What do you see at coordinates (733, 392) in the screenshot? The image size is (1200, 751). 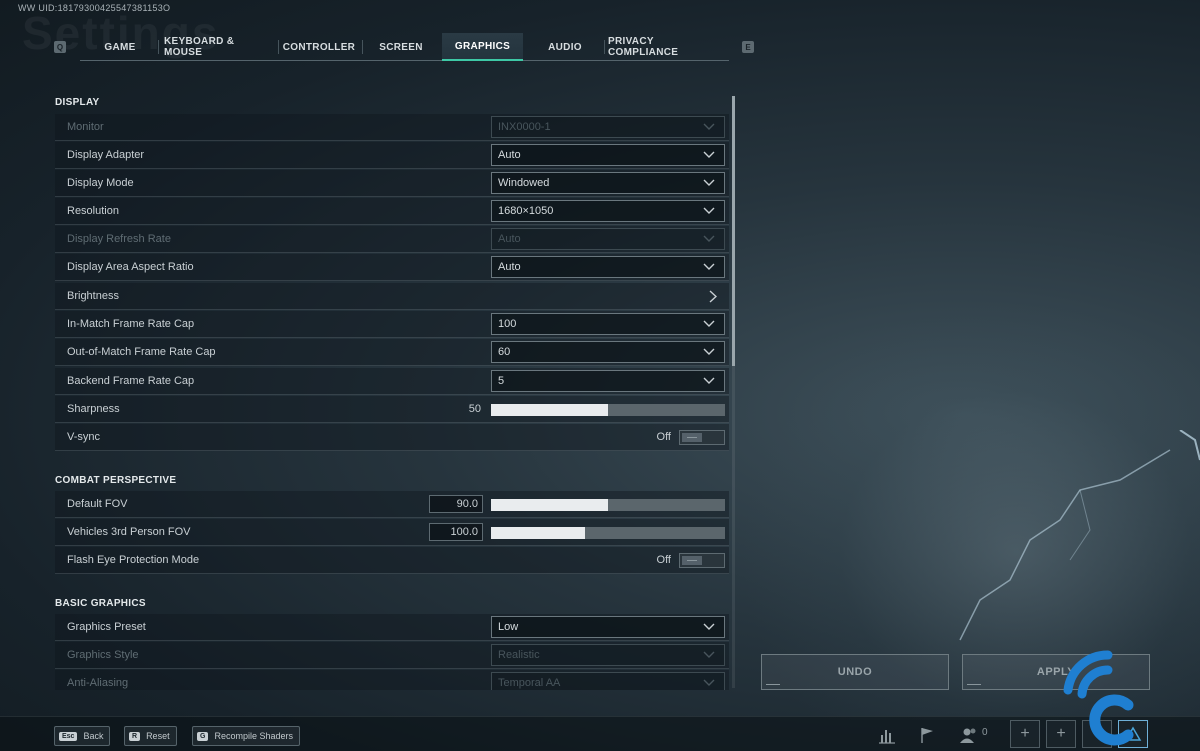 I see `settings-scrollbar` at bounding box center [733, 392].